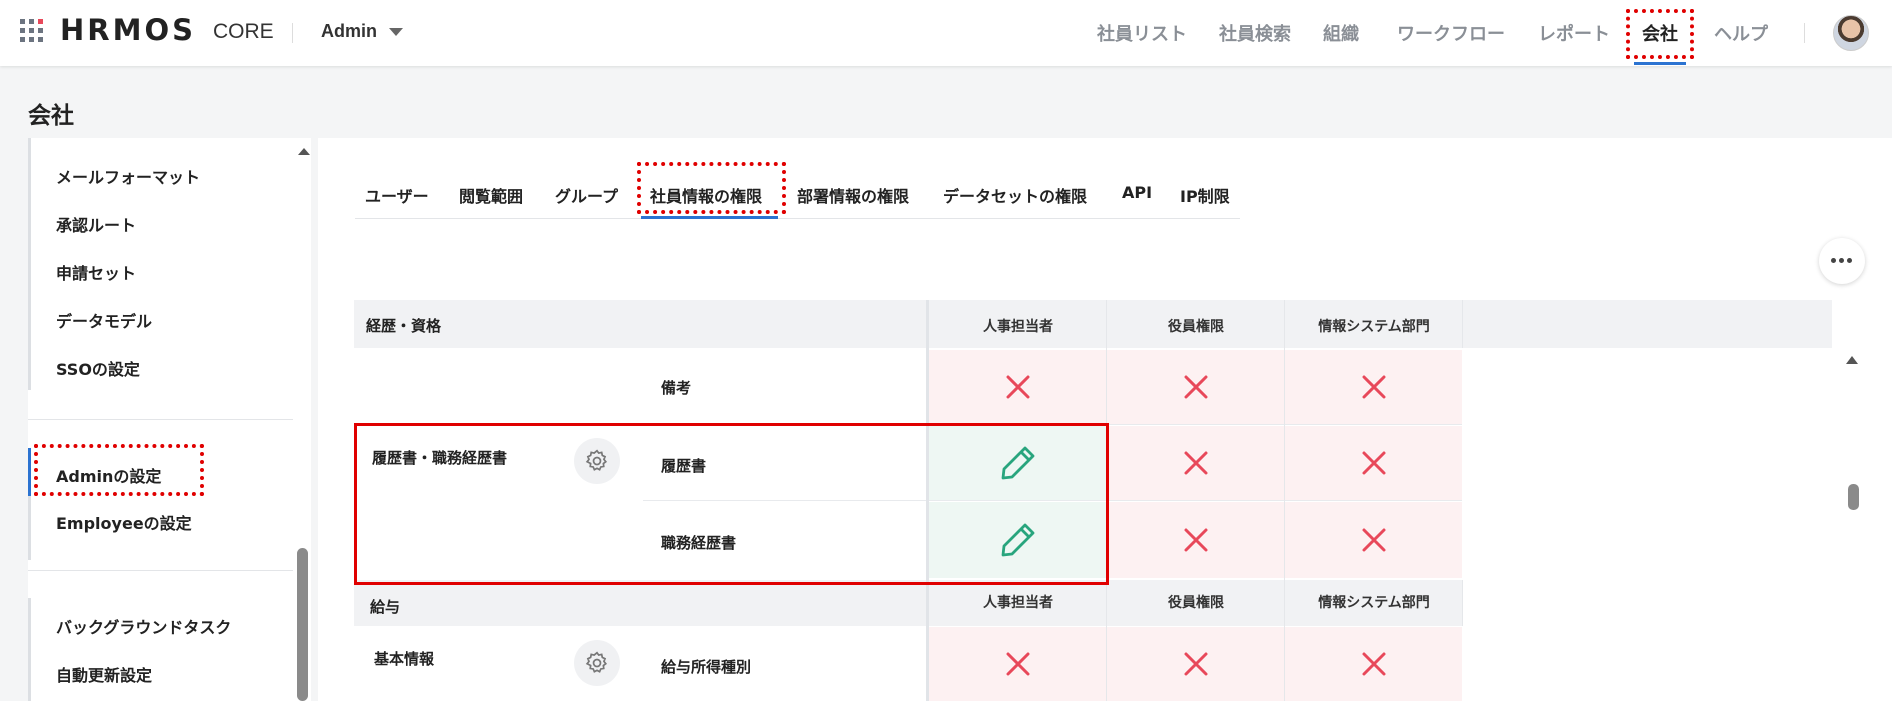  Describe the element at coordinates (385, 607) in the screenshot. I see `section-title: 給与` at that location.